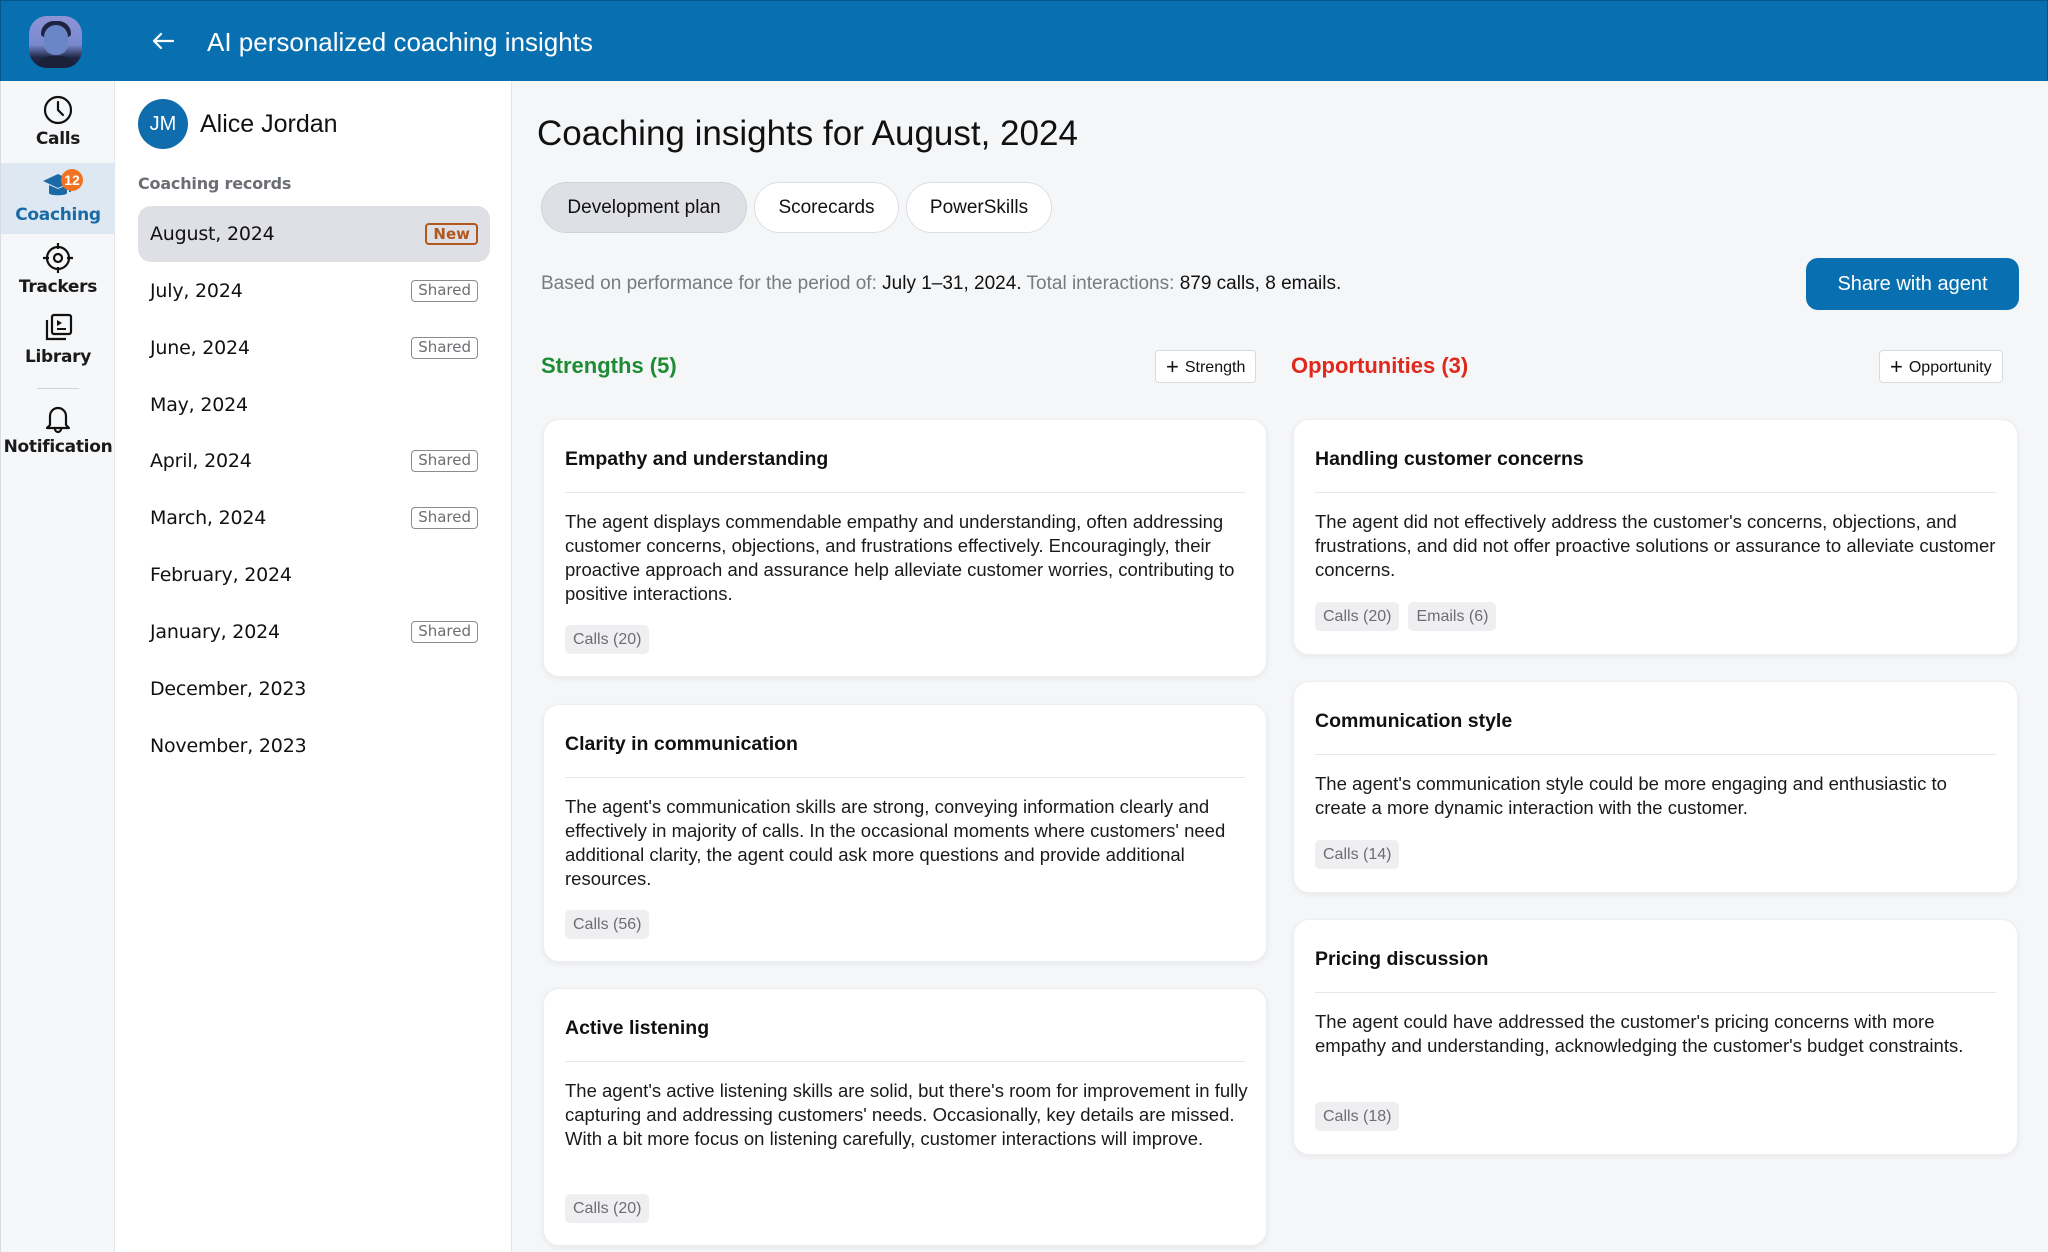  Describe the element at coordinates (163, 124) in the screenshot. I see `agent-avatar: JM` at that location.